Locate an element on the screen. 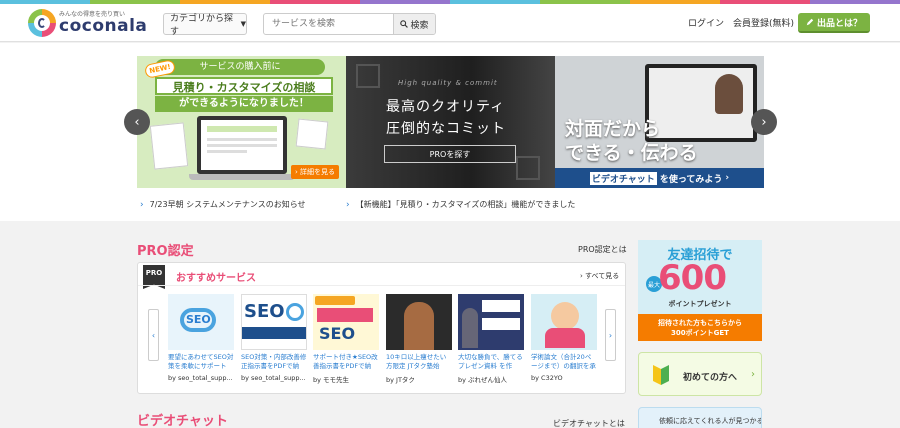 This screenshot has width=900, height=428. find-pro-button: PROを探す is located at coordinates (450, 154).